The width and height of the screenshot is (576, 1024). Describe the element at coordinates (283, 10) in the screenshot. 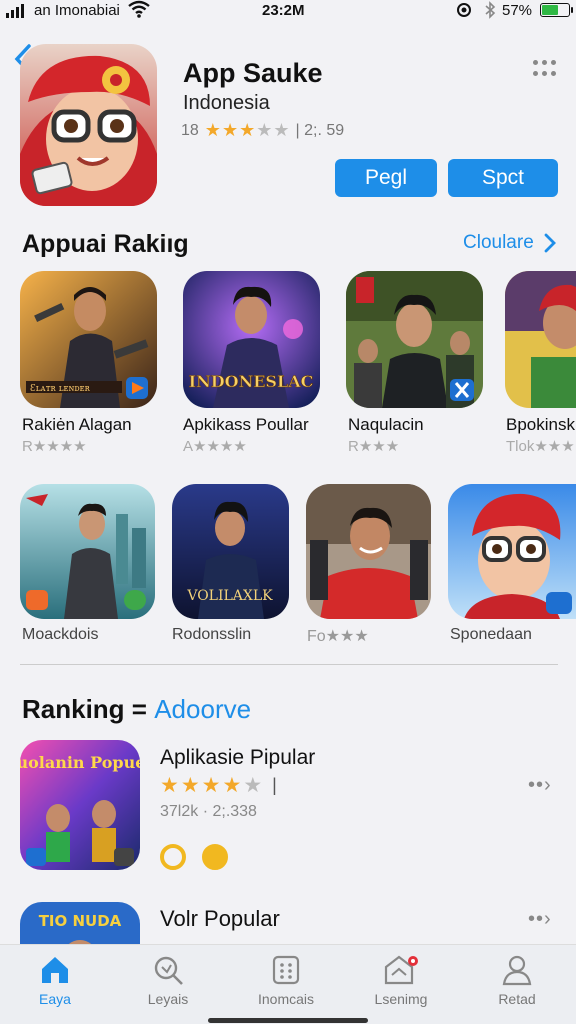

I see `clock: 23:2M` at that location.